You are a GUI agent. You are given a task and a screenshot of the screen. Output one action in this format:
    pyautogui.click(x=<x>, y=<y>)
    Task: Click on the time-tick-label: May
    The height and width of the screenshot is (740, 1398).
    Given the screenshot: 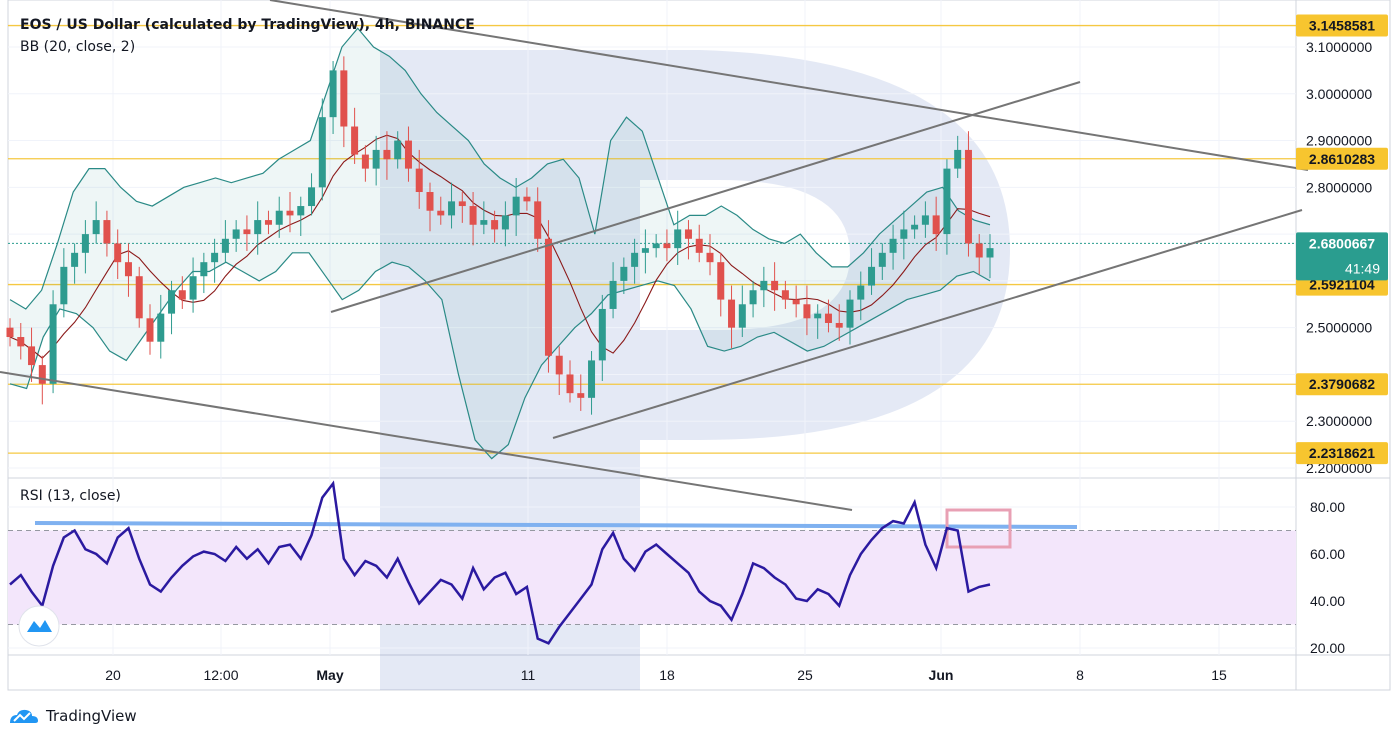 What is the action you would take?
    pyautogui.click(x=329, y=675)
    